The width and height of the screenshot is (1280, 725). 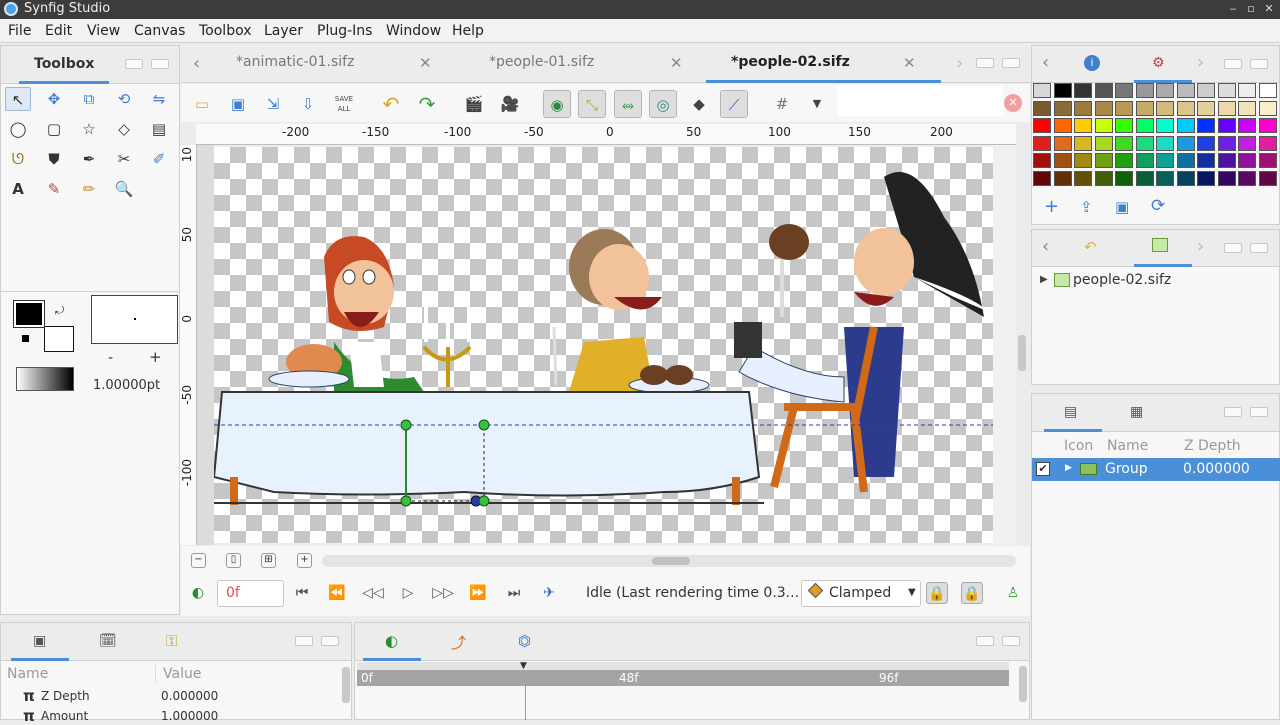 I want to click on col-zdepth-header: Z Depth, so click(x=1212, y=446).